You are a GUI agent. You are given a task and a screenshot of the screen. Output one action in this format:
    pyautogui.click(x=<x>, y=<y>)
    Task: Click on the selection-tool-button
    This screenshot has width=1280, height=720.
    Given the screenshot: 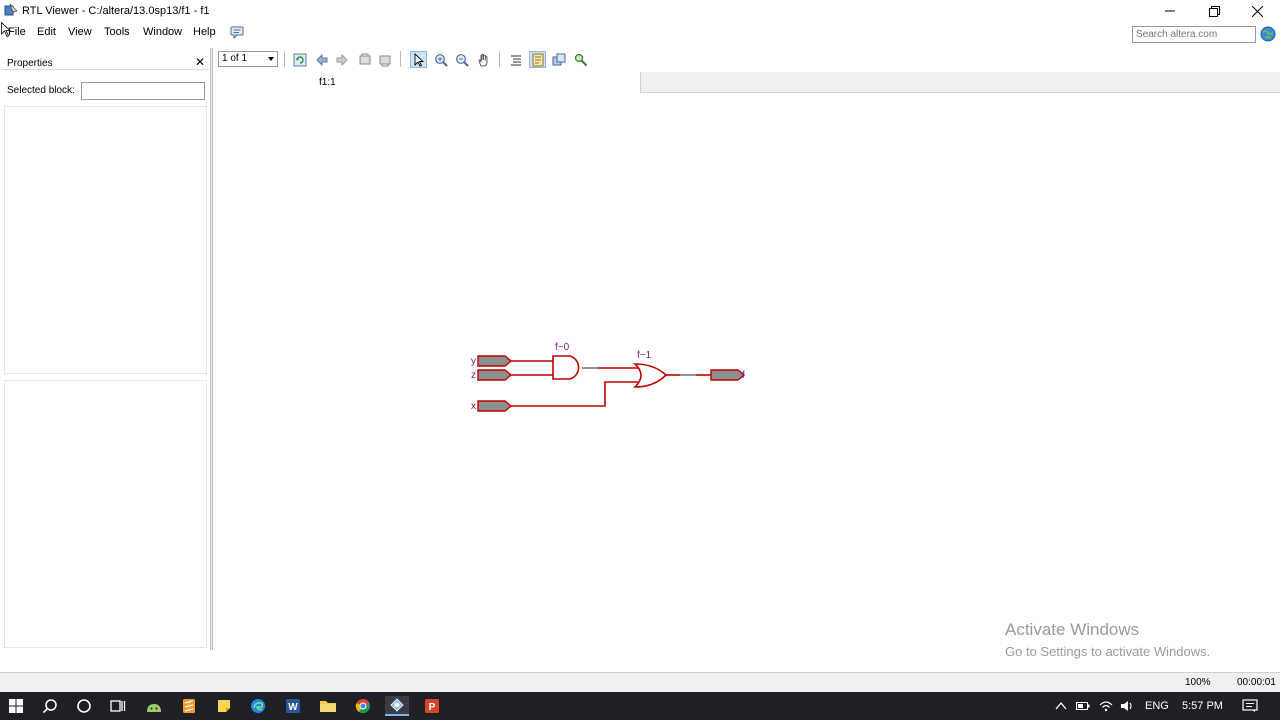 What is the action you would take?
    pyautogui.click(x=418, y=59)
    